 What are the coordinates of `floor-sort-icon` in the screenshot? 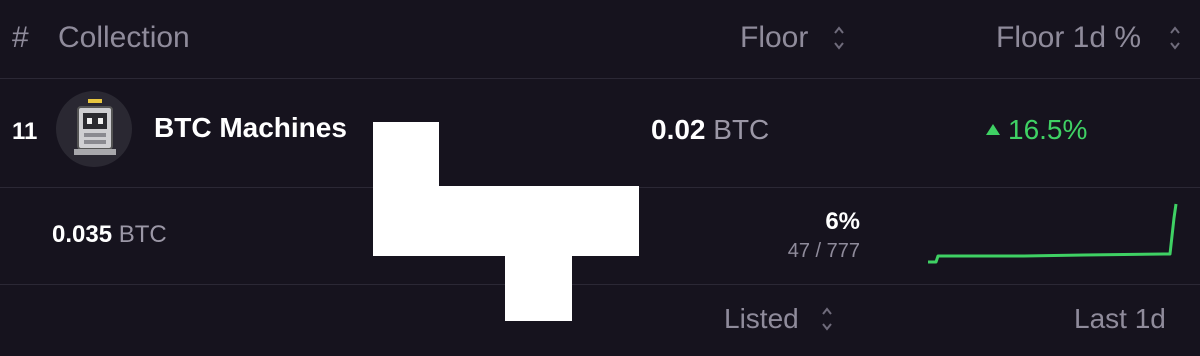 It's located at (839, 38).